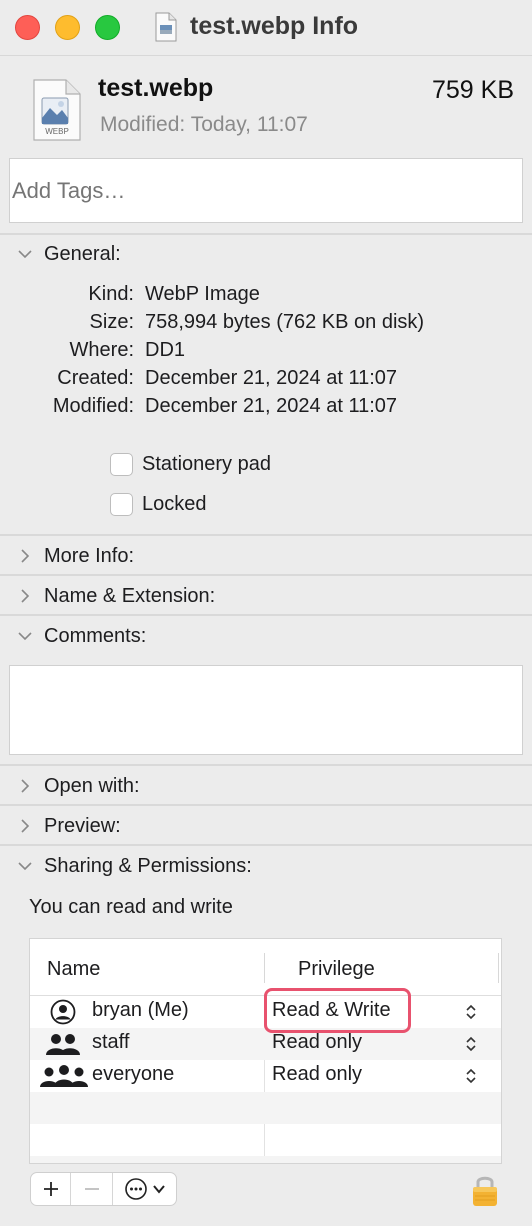 This screenshot has height=1226, width=532. Describe the element at coordinates (148, 865) in the screenshot. I see `section-sharing-label: Sharing & Permissions:` at that location.